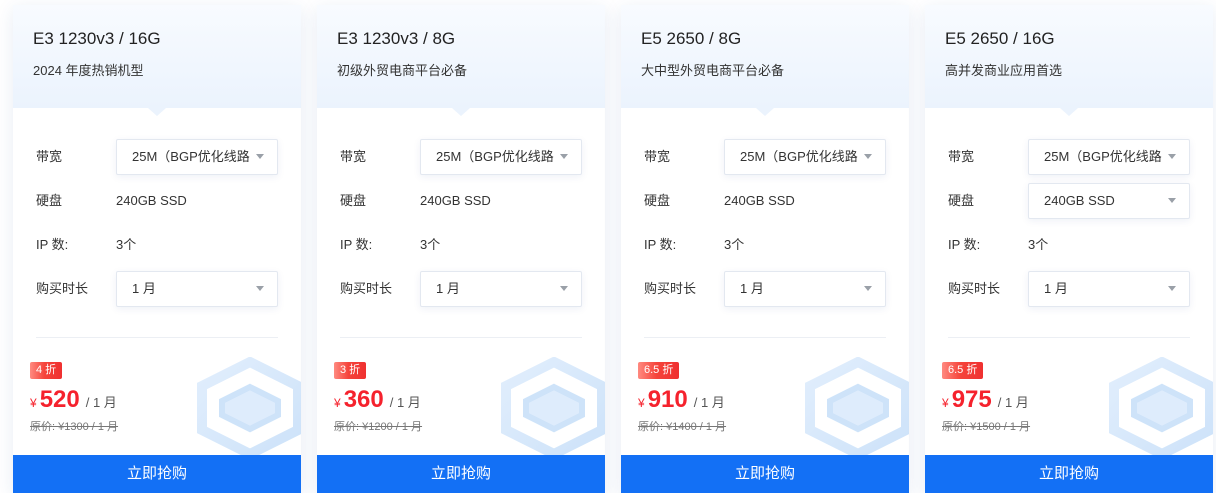 Image resolution: width=1216 pixels, height=493 pixels. I want to click on price-amount: 910, so click(667, 399).